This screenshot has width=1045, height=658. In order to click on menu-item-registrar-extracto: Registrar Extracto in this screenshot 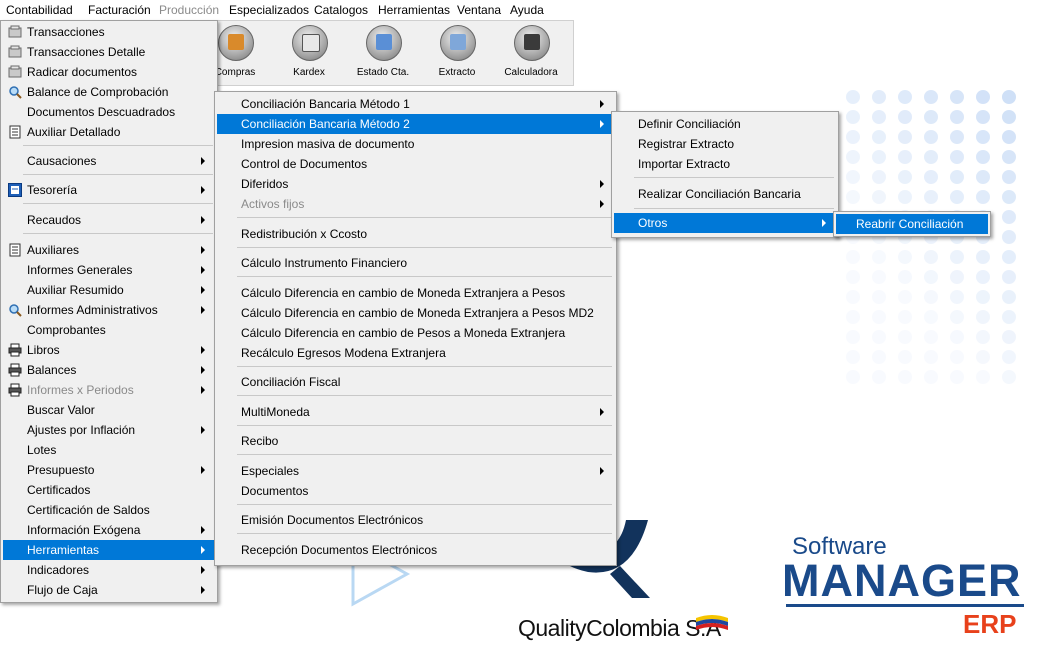, I will do `click(725, 144)`.